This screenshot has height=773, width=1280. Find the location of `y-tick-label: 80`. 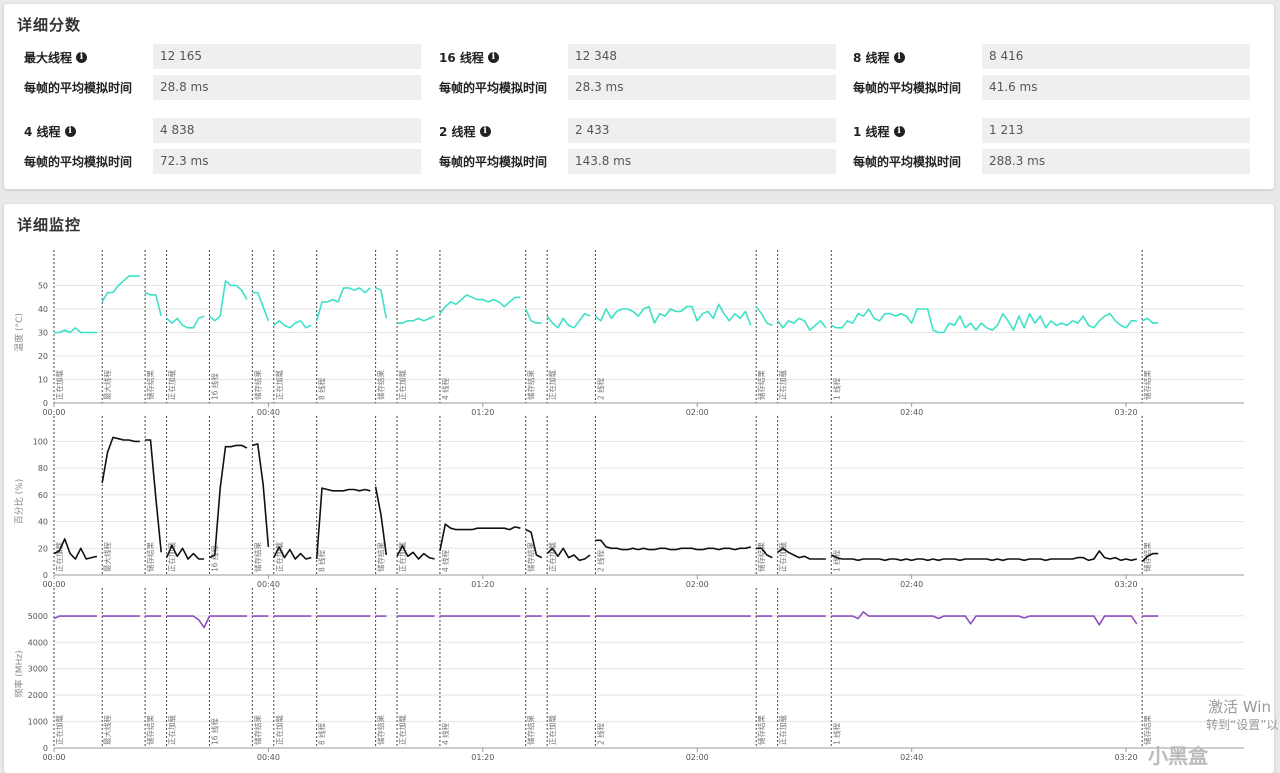

y-tick-label: 80 is located at coordinates (43, 468).